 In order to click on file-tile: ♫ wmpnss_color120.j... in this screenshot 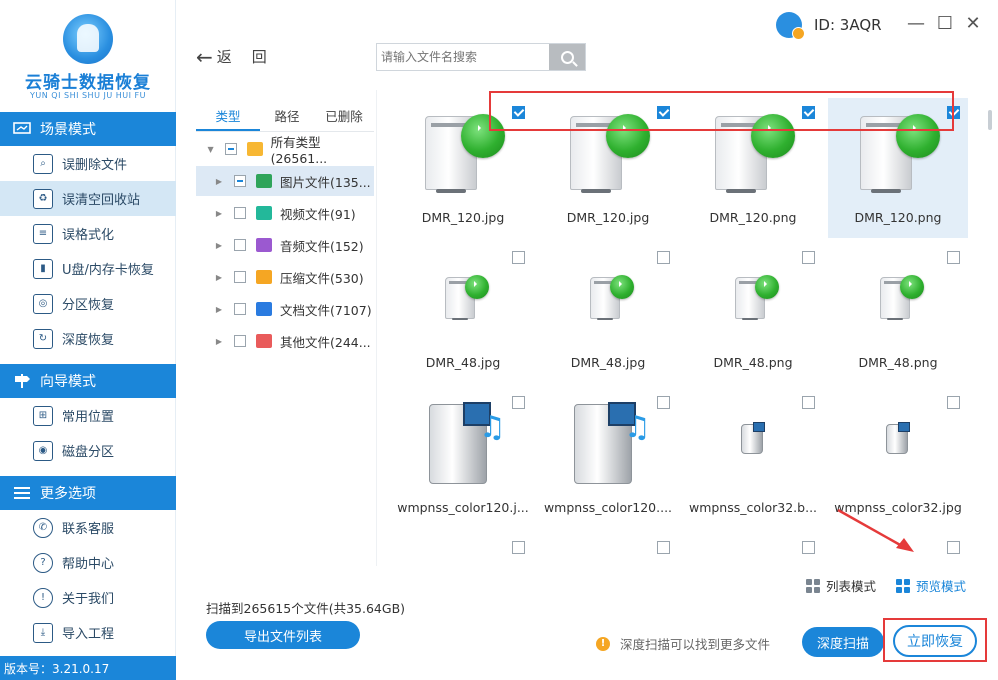, I will do `click(463, 458)`.